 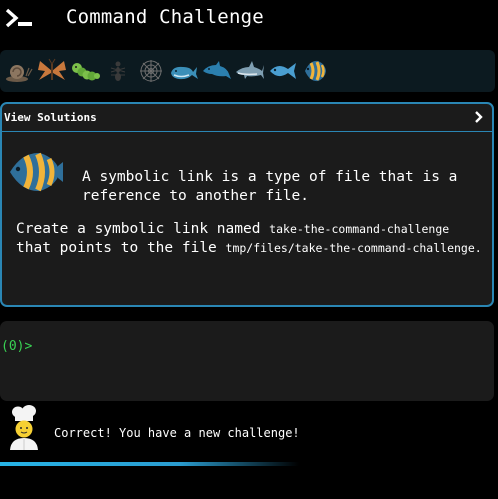 I want to click on view-solutions-link: View Solutions, so click(x=50, y=117).